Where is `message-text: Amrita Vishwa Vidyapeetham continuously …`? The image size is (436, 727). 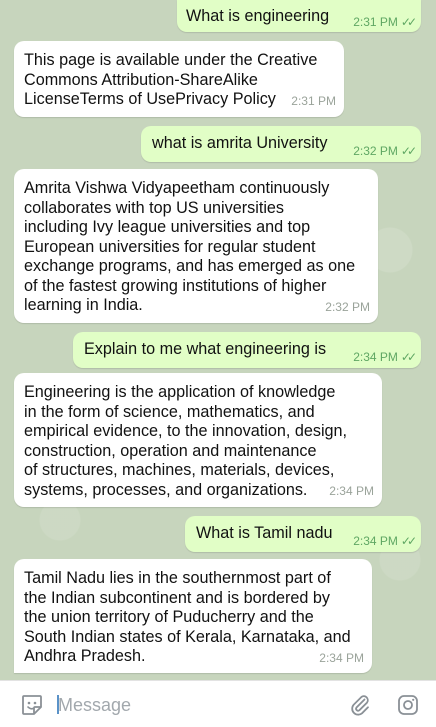
message-text: Amrita Vishwa Vidyapeetham continuously … is located at coordinates (190, 246).